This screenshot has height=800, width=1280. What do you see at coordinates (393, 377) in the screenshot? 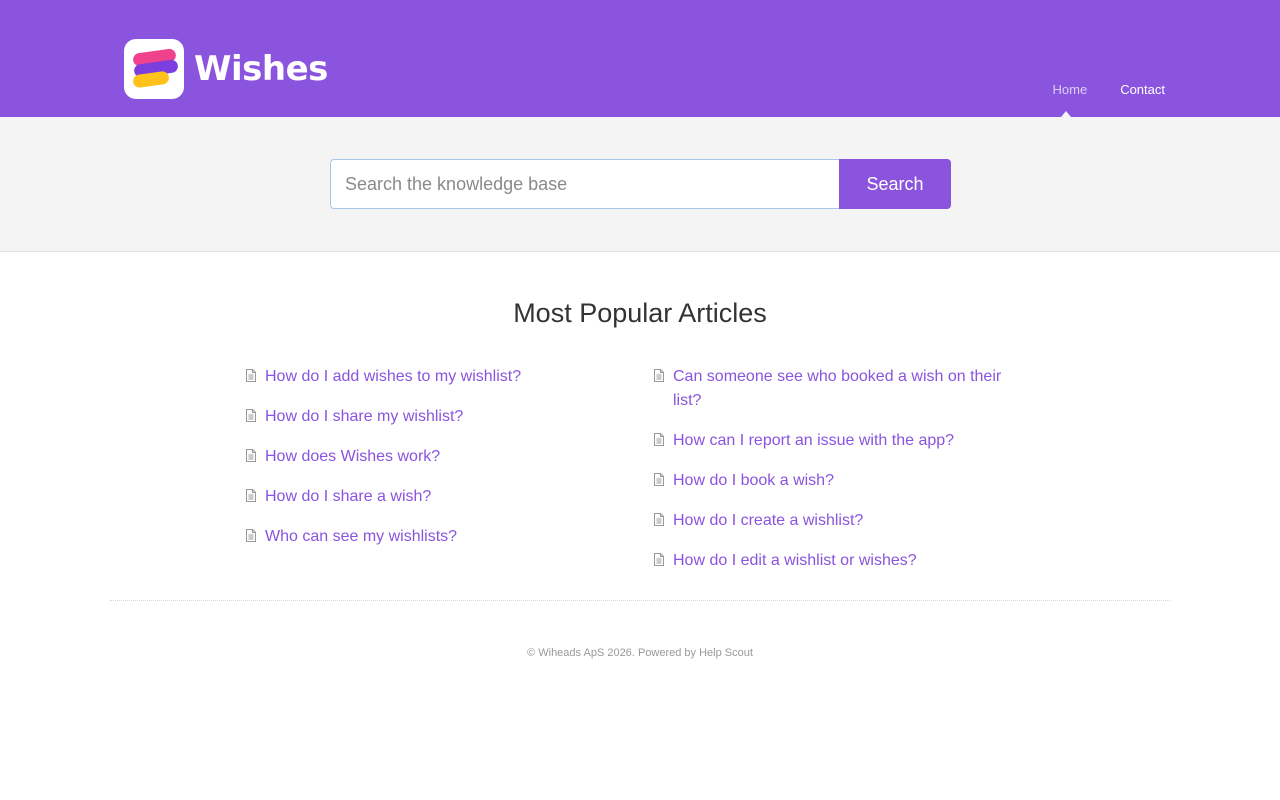
I see `article-link: How do I add wishes to my wishlist?` at bounding box center [393, 377].